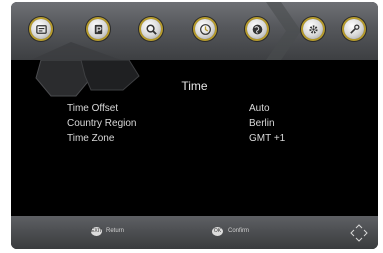  I want to click on setting-label: Country Region, so click(102, 123).